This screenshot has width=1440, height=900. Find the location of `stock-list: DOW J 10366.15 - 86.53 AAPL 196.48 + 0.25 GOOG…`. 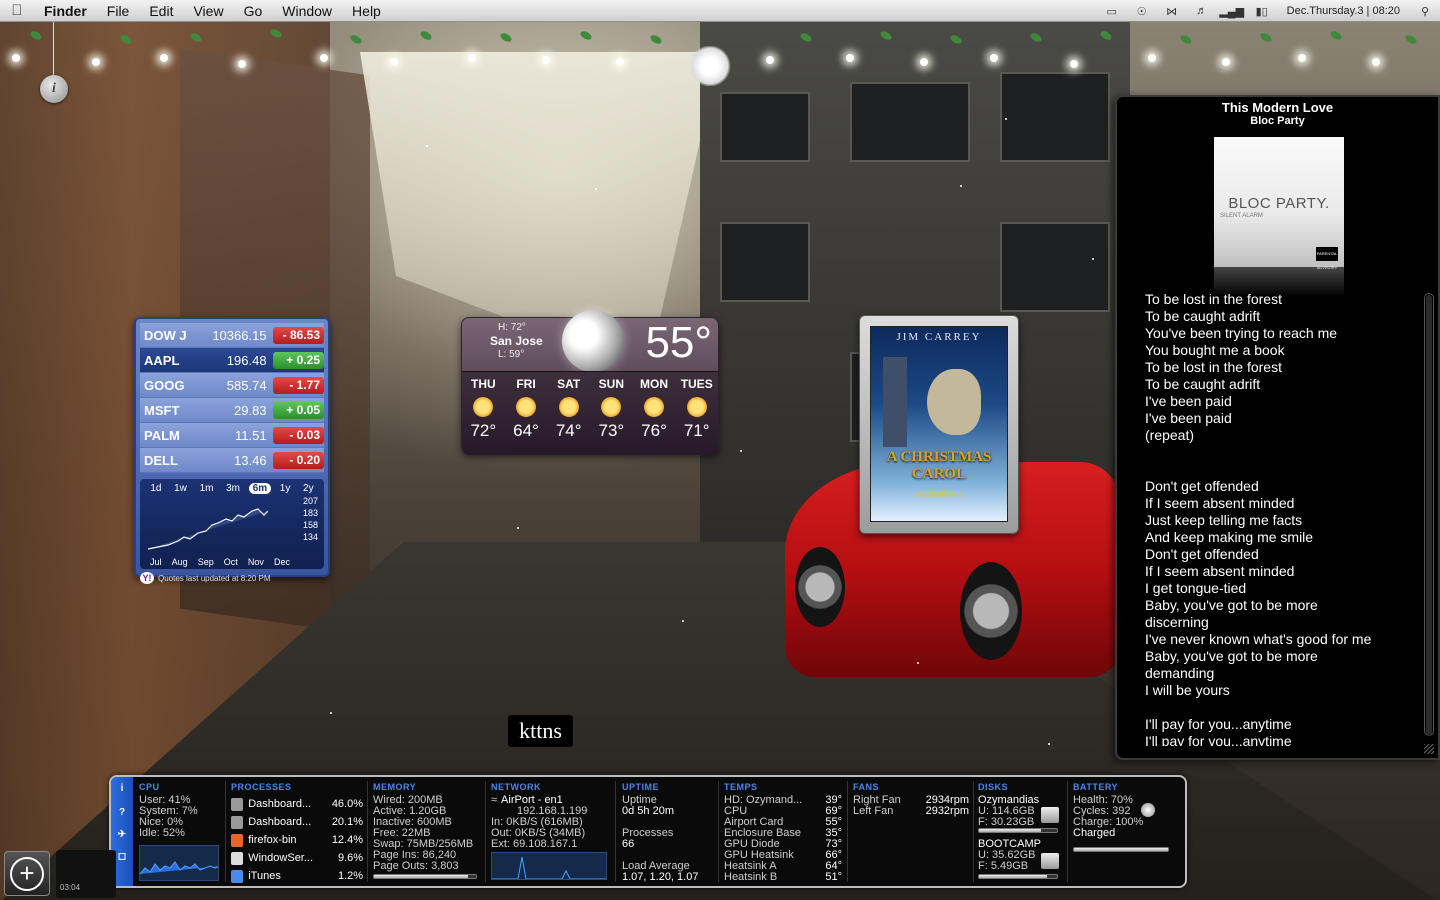

stock-list: DOW J 10366.15 - 86.53 AAPL 196.48 + 0.25 GOOG… is located at coordinates (232, 398).